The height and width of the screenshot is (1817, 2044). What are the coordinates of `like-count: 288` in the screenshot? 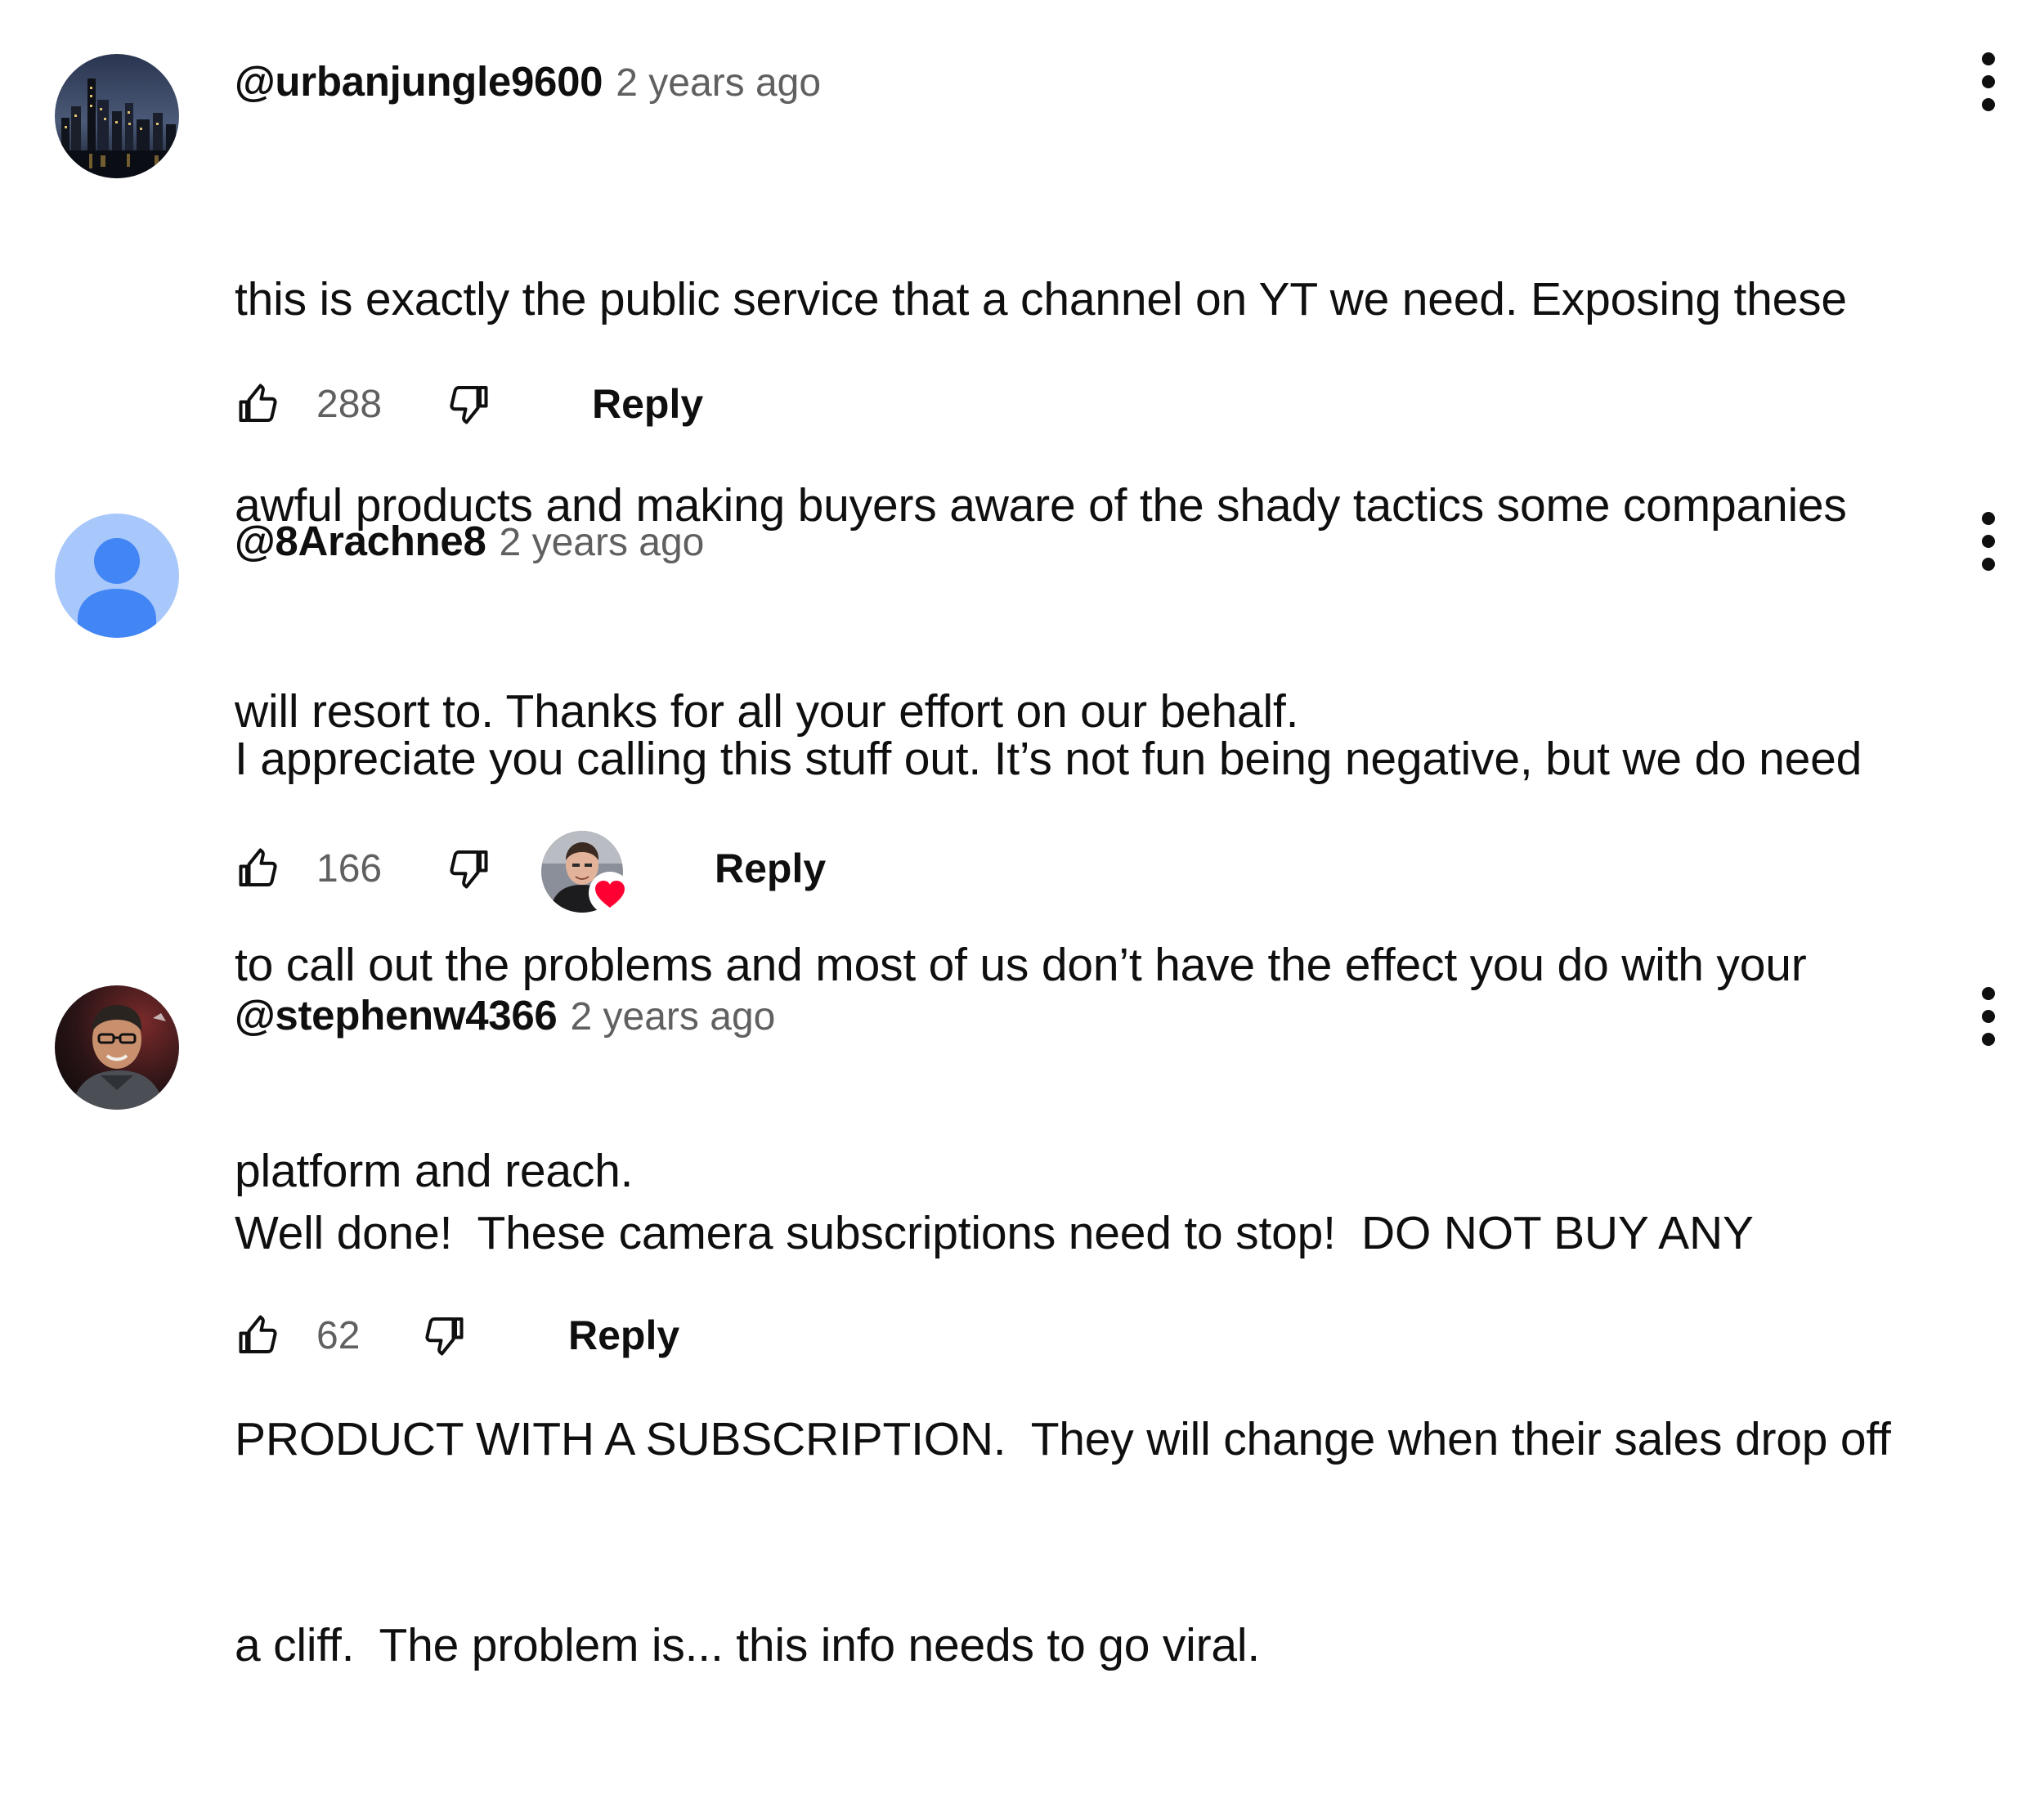 It's located at (349, 404).